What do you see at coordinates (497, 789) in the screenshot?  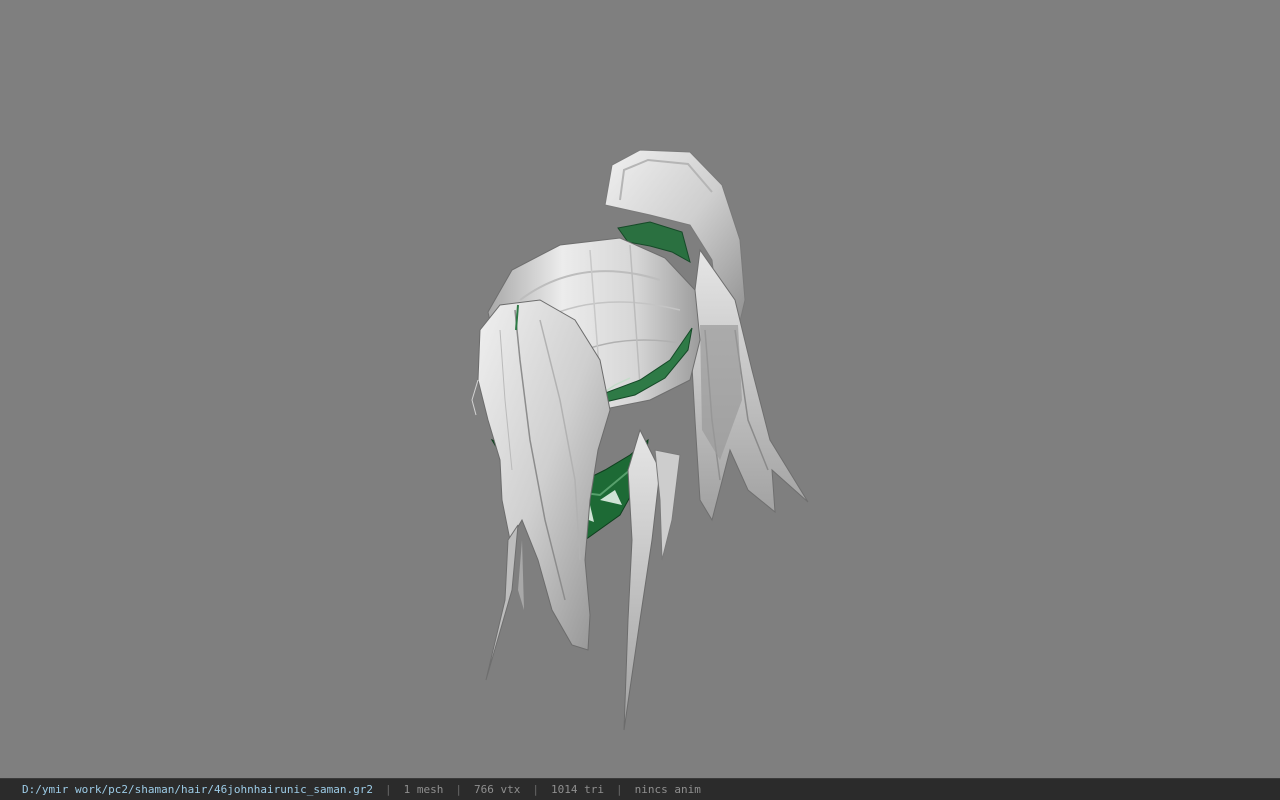 I see `vertex-count: 766 vtx` at bounding box center [497, 789].